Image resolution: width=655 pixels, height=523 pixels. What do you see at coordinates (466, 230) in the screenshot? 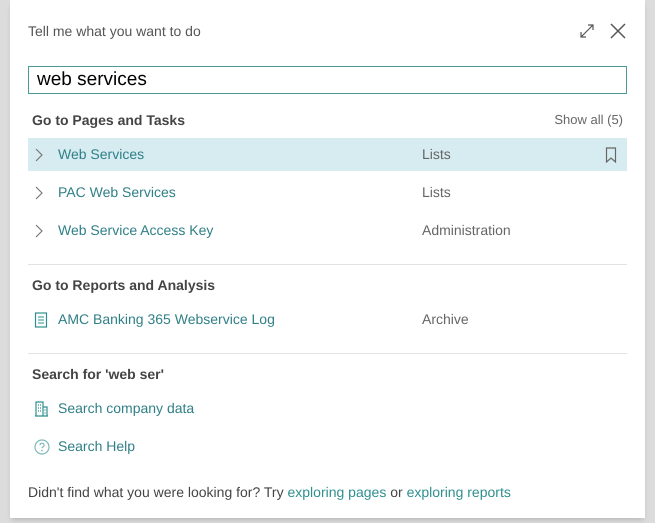
I see `result-category: Administration` at bounding box center [466, 230].